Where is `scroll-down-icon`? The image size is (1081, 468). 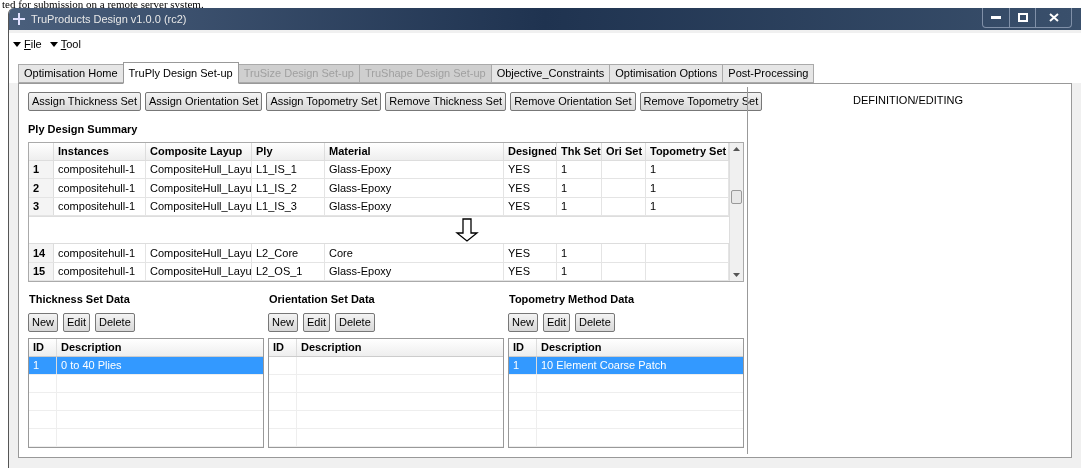 scroll-down-icon is located at coordinates (736, 275).